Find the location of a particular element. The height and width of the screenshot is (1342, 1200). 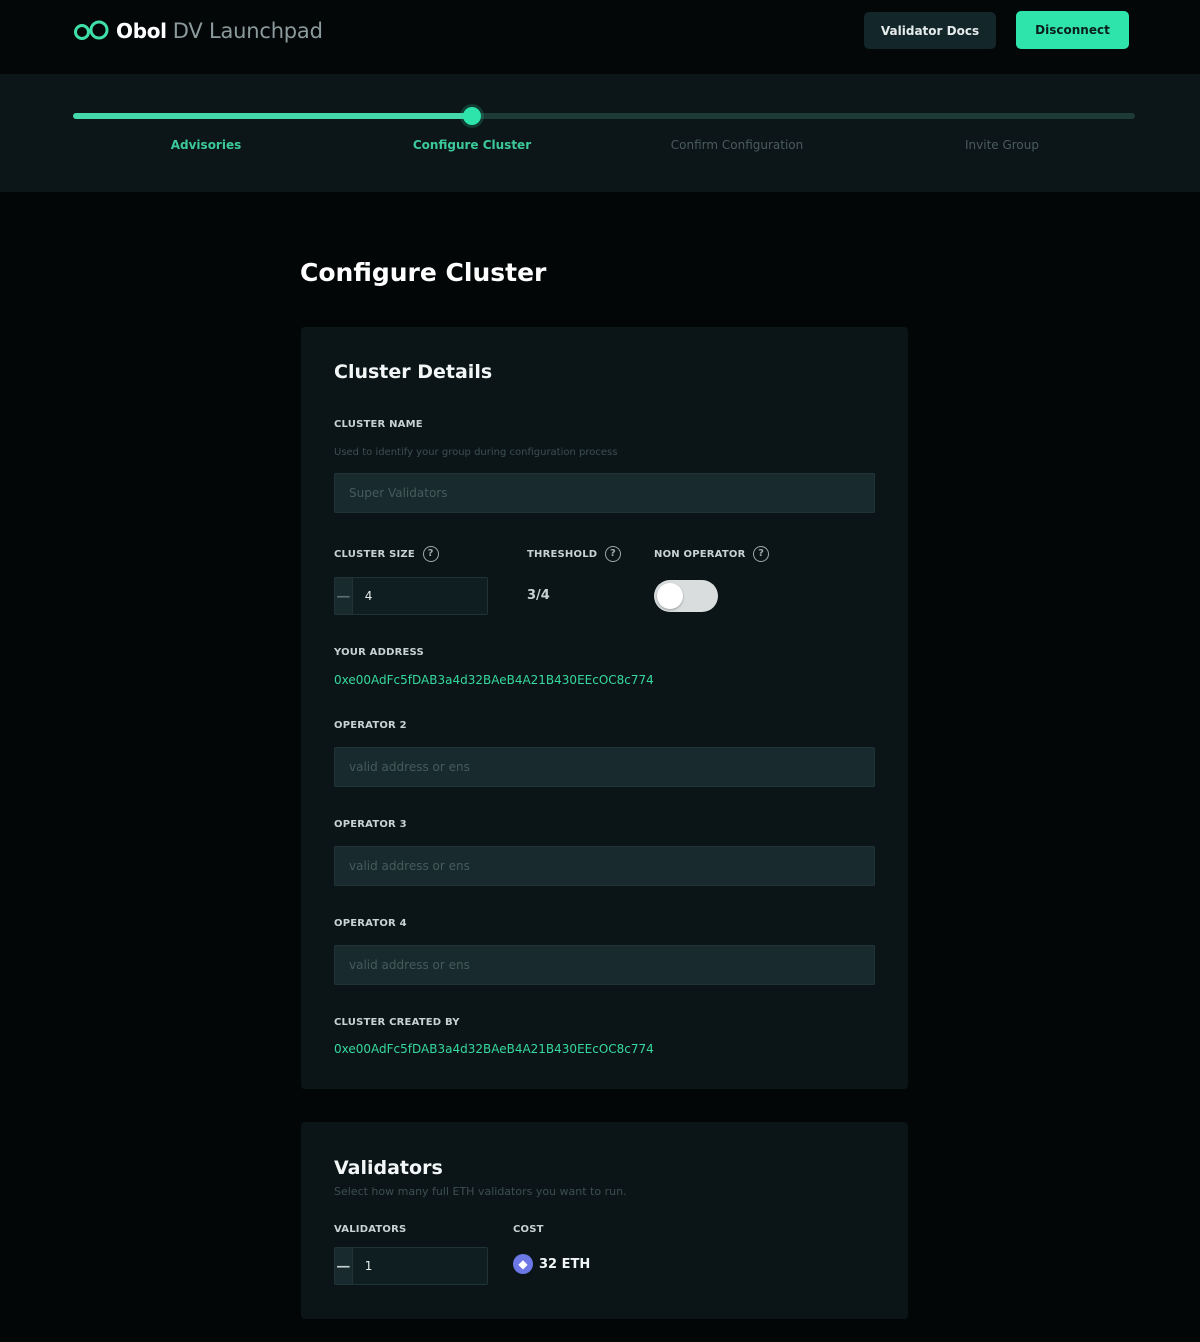

cluster-name-label: CLUSTER NAME is located at coordinates (378, 424).